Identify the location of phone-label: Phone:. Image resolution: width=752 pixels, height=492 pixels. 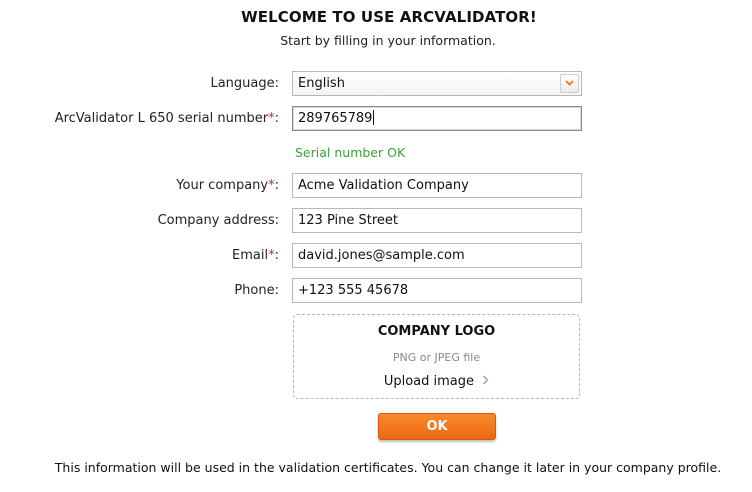
(256, 290).